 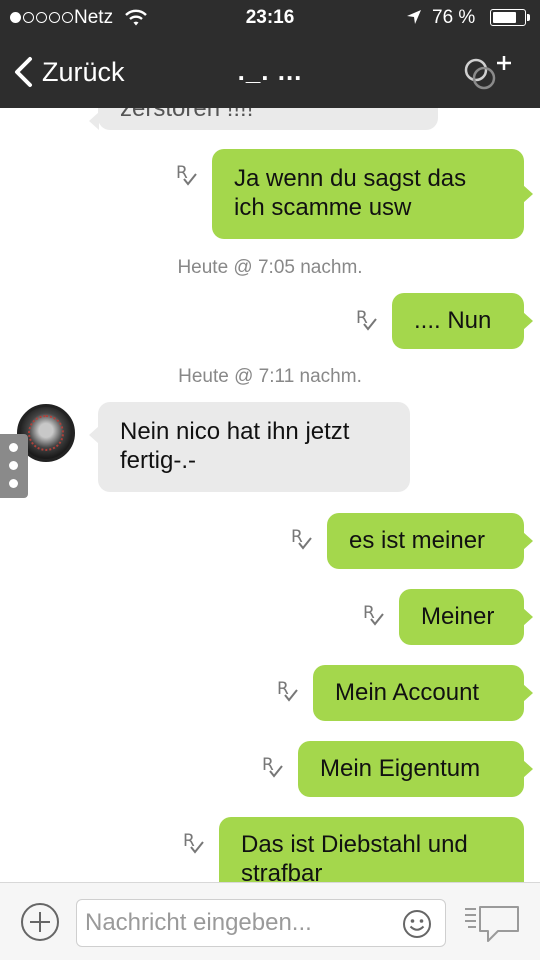 What do you see at coordinates (263, 119) in the screenshot?
I see `message-incoming-cut: zerstören !!!!` at bounding box center [263, 119].